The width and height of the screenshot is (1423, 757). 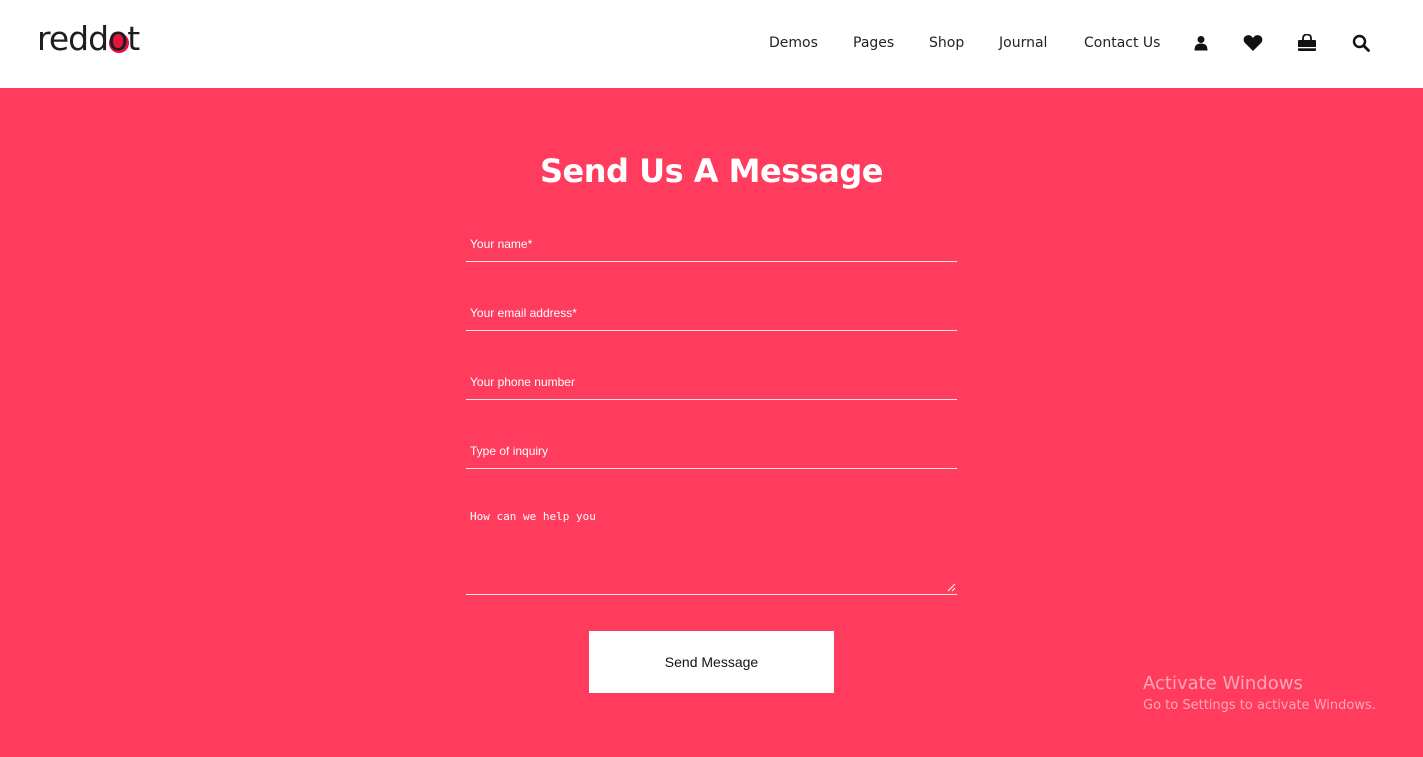 I want to click on brand-logo: redd o t, so click(x=88, y=38).